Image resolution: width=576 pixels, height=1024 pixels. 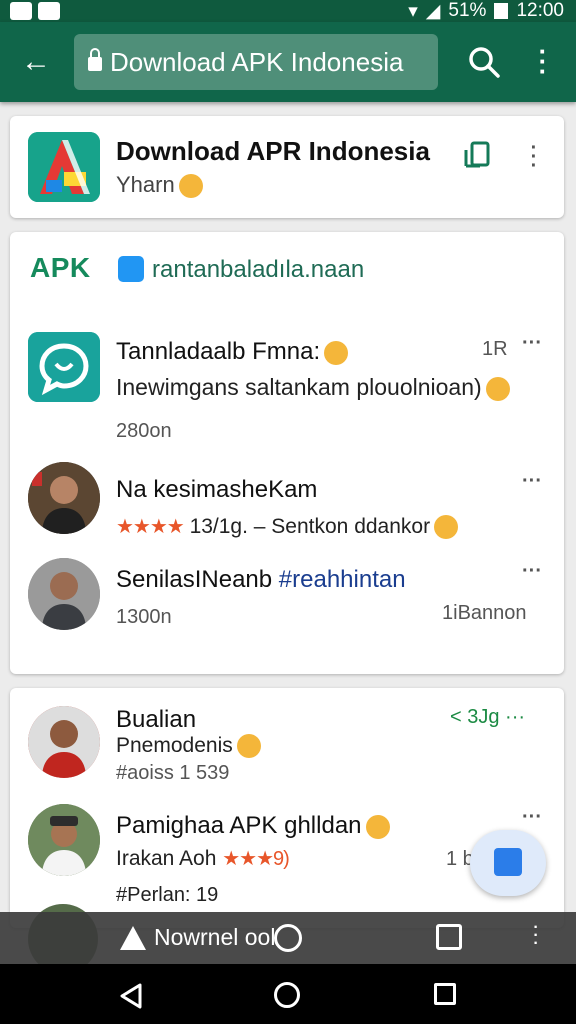 I want to click on apk-brand: APK, so click(x=60, y=267).